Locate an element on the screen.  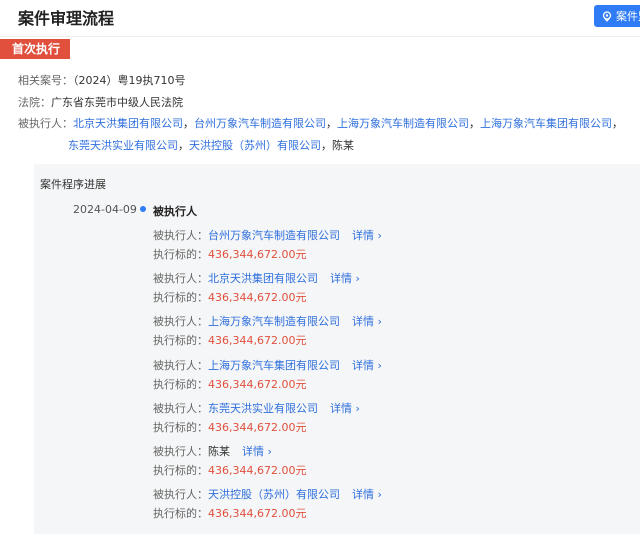
executed-party-text: 陈某 is located at coordinates (343, 145).